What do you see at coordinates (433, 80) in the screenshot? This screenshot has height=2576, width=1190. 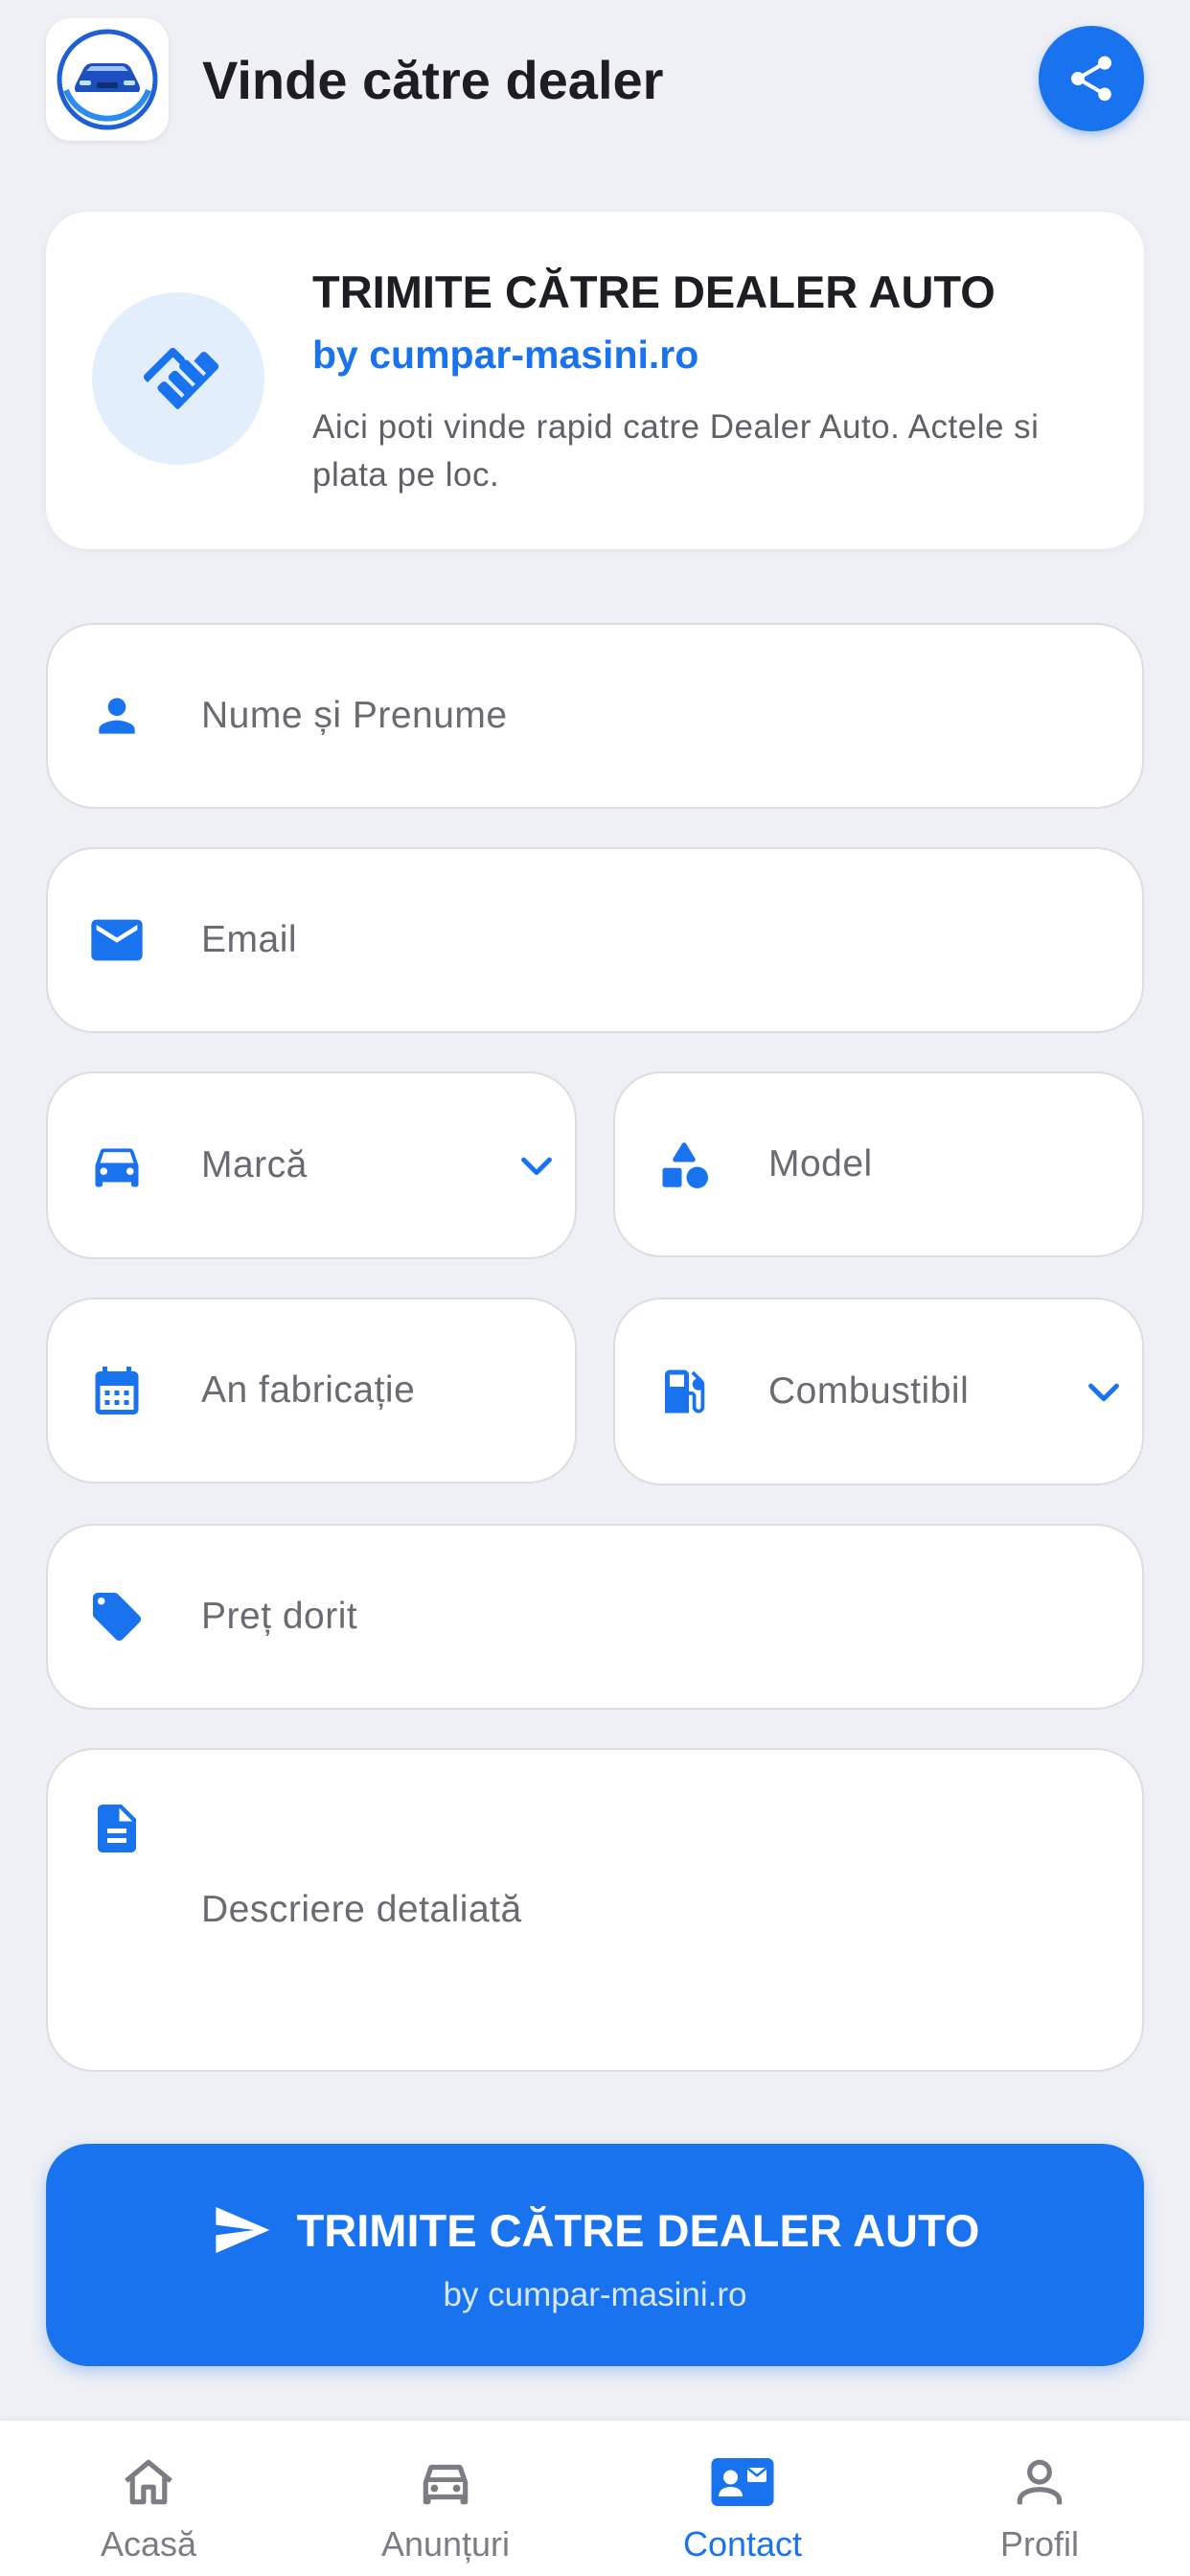 I see `page-title: Vinde către dealer` at bounding box center [433, 80].